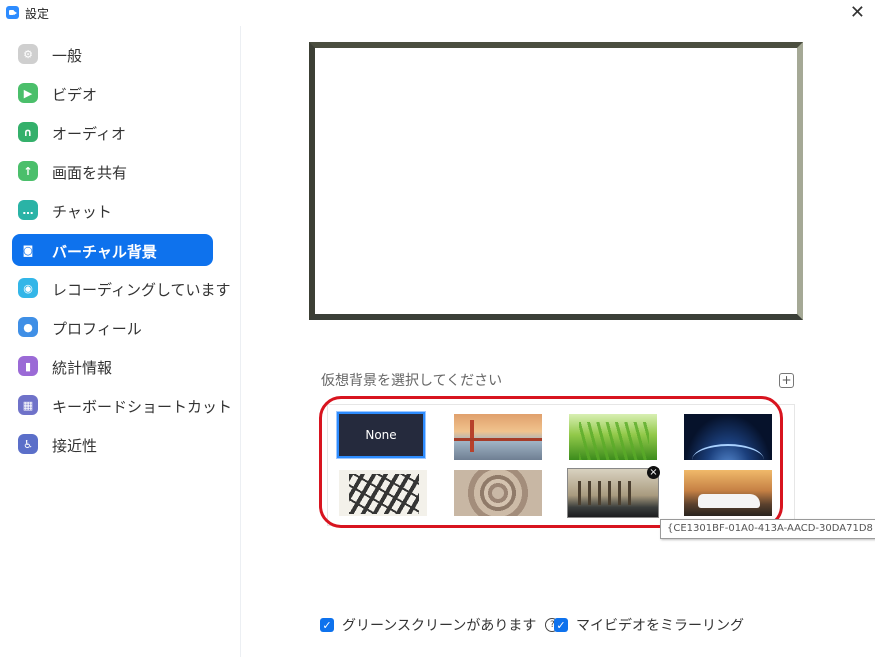  What do you see at coordinates (104, 252) in the screenshot?
I see `sidebar-item-label: バーチャル背景` at bounding box center [104, 252].